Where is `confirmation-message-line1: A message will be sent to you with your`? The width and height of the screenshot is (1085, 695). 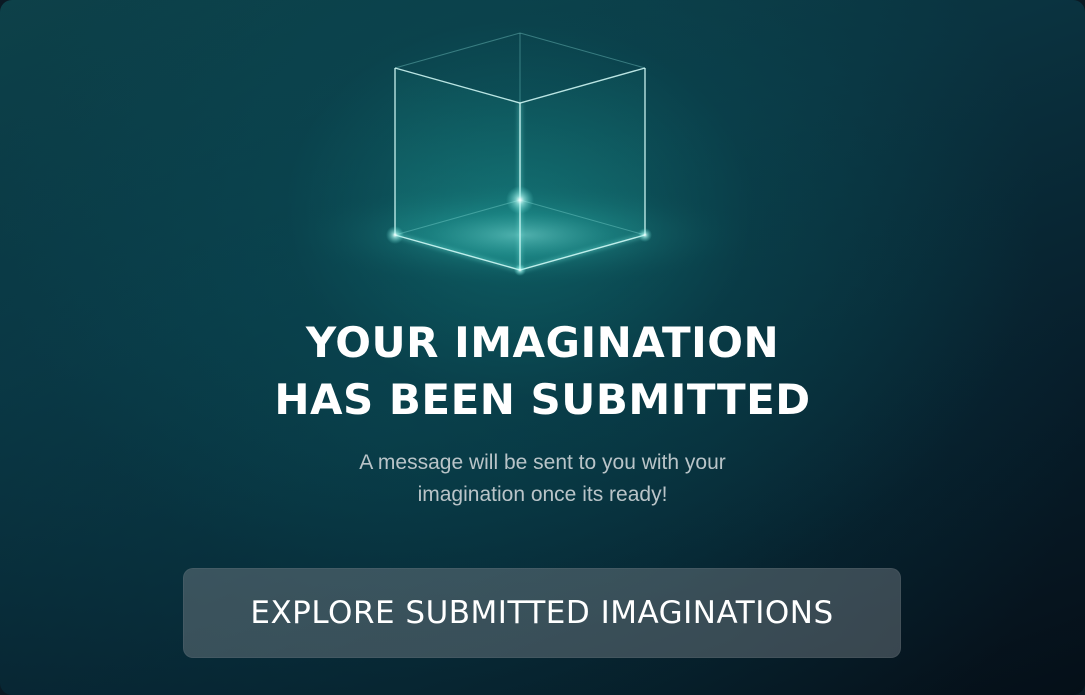
confirmation-message-line1: A message will be sent to you with your is located at coordinates (542, 462).